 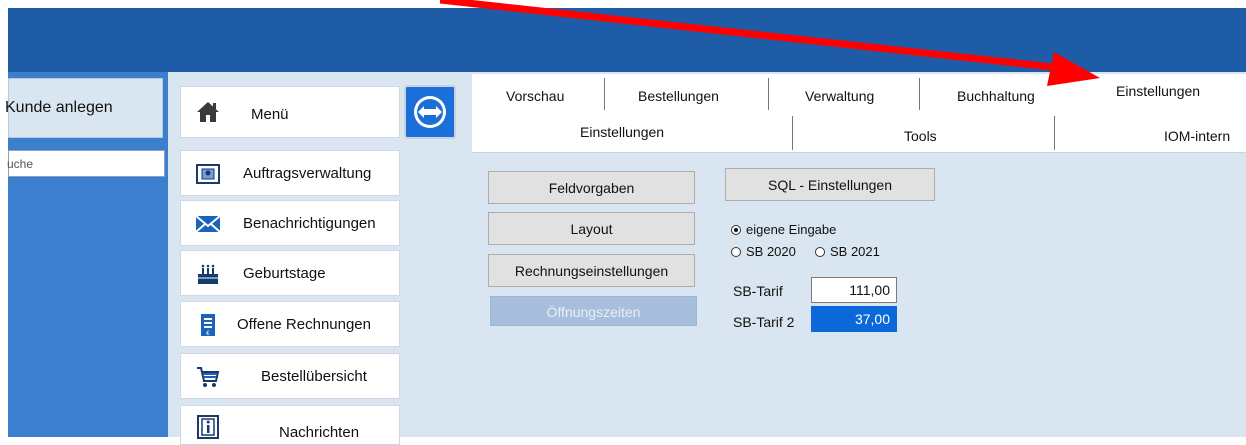 I want to click on tab-verwaltung: Verwaltung, so click(x=839, y=96).